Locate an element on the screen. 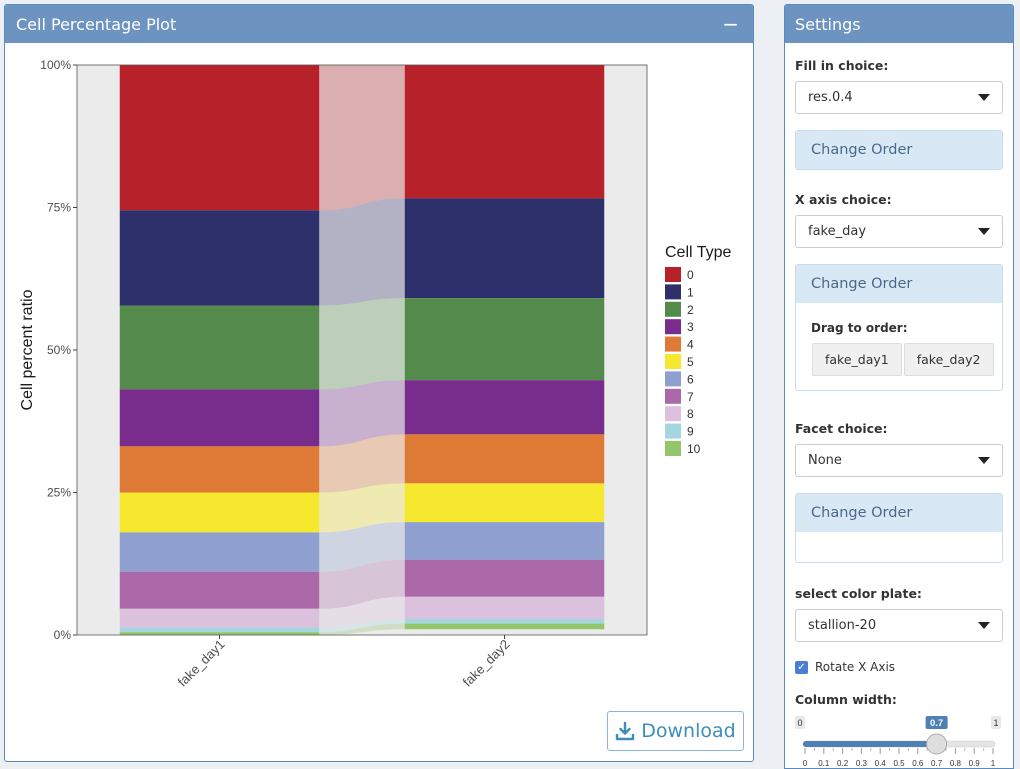  slider-tick-label: 0.5 is located at coordinates (899, 763).